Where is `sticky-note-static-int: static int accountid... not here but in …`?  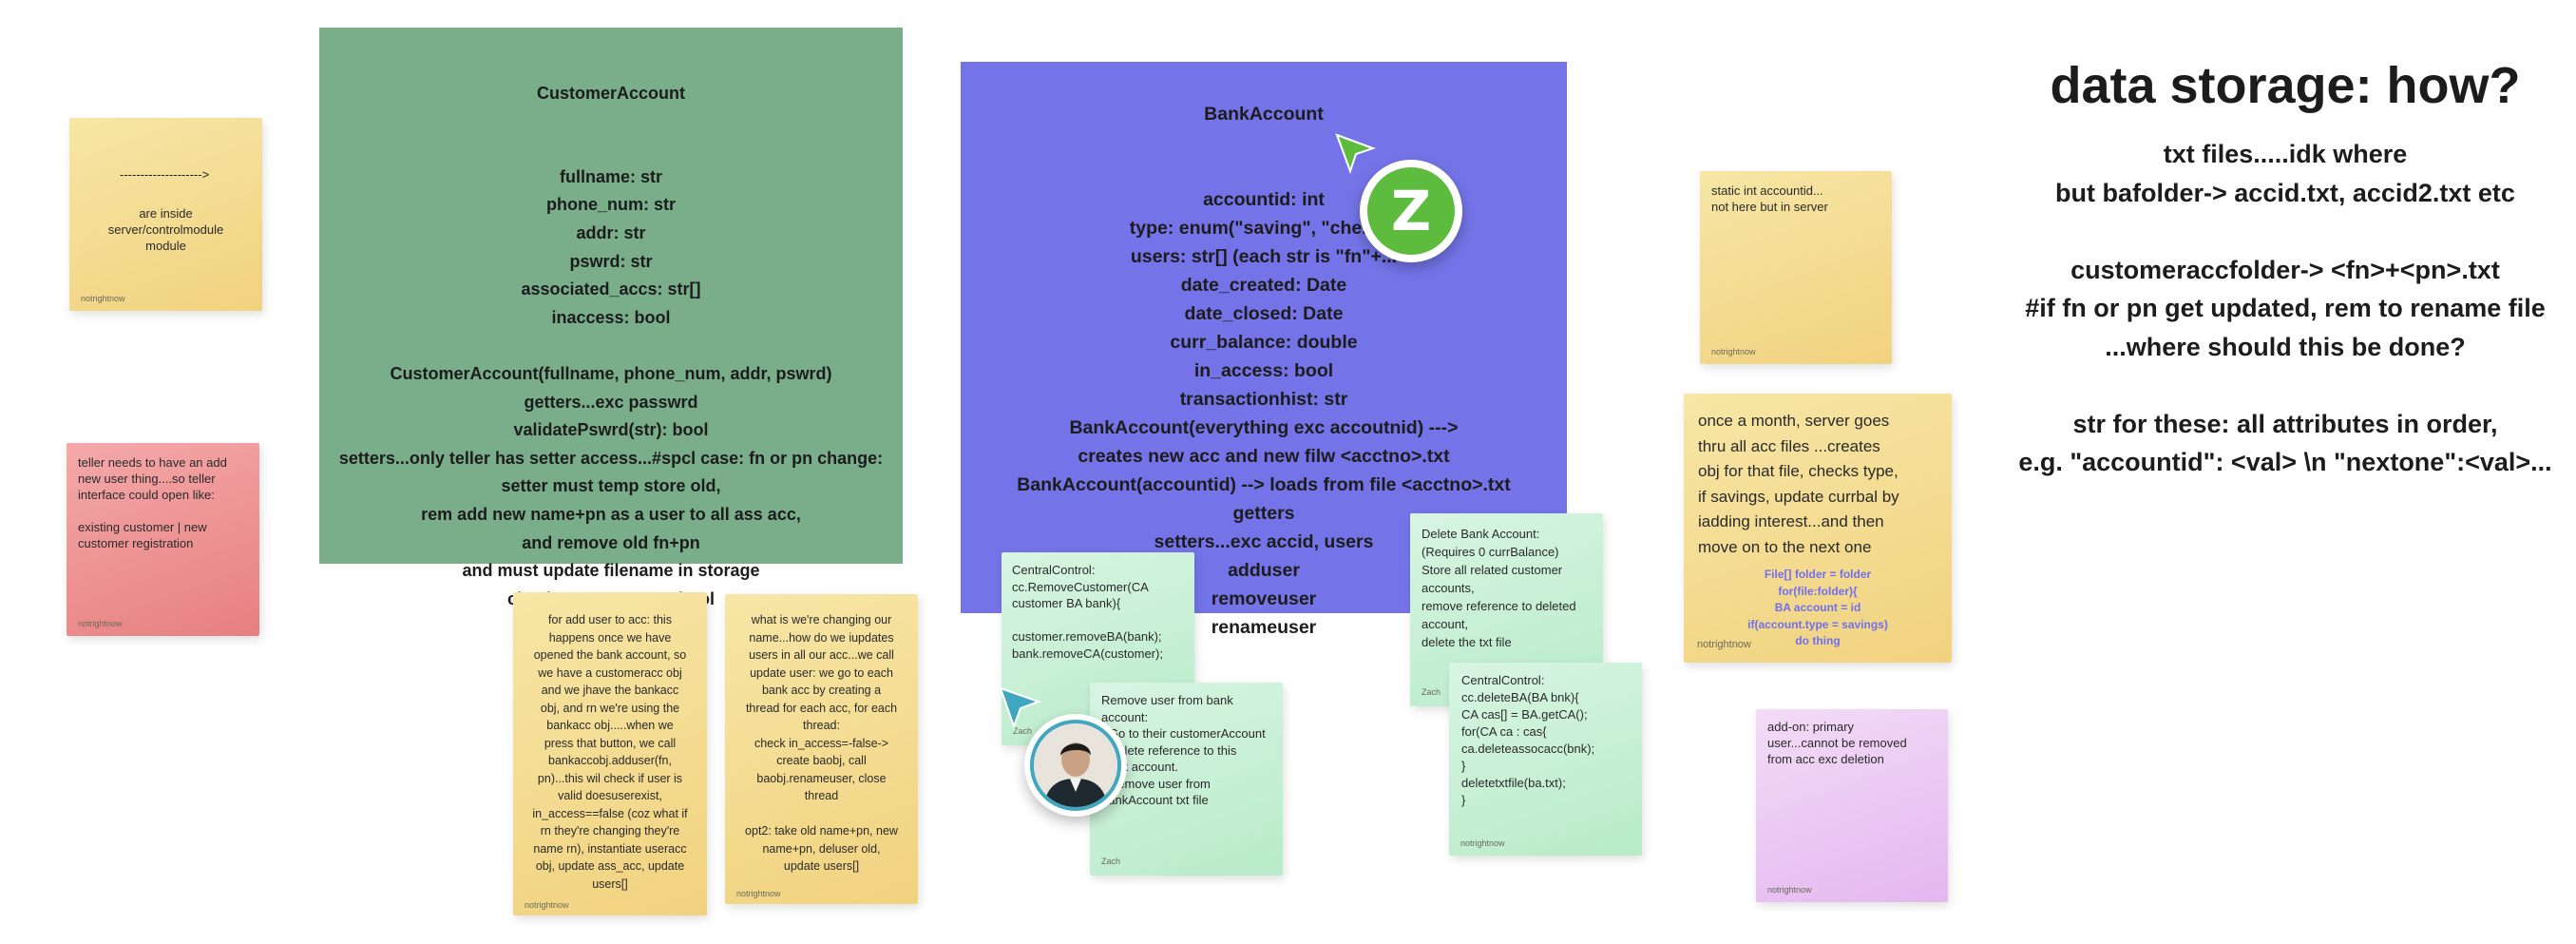
sticky-note-static-int: static int accountid... not here but in … is located at coordinates (1796, 267).